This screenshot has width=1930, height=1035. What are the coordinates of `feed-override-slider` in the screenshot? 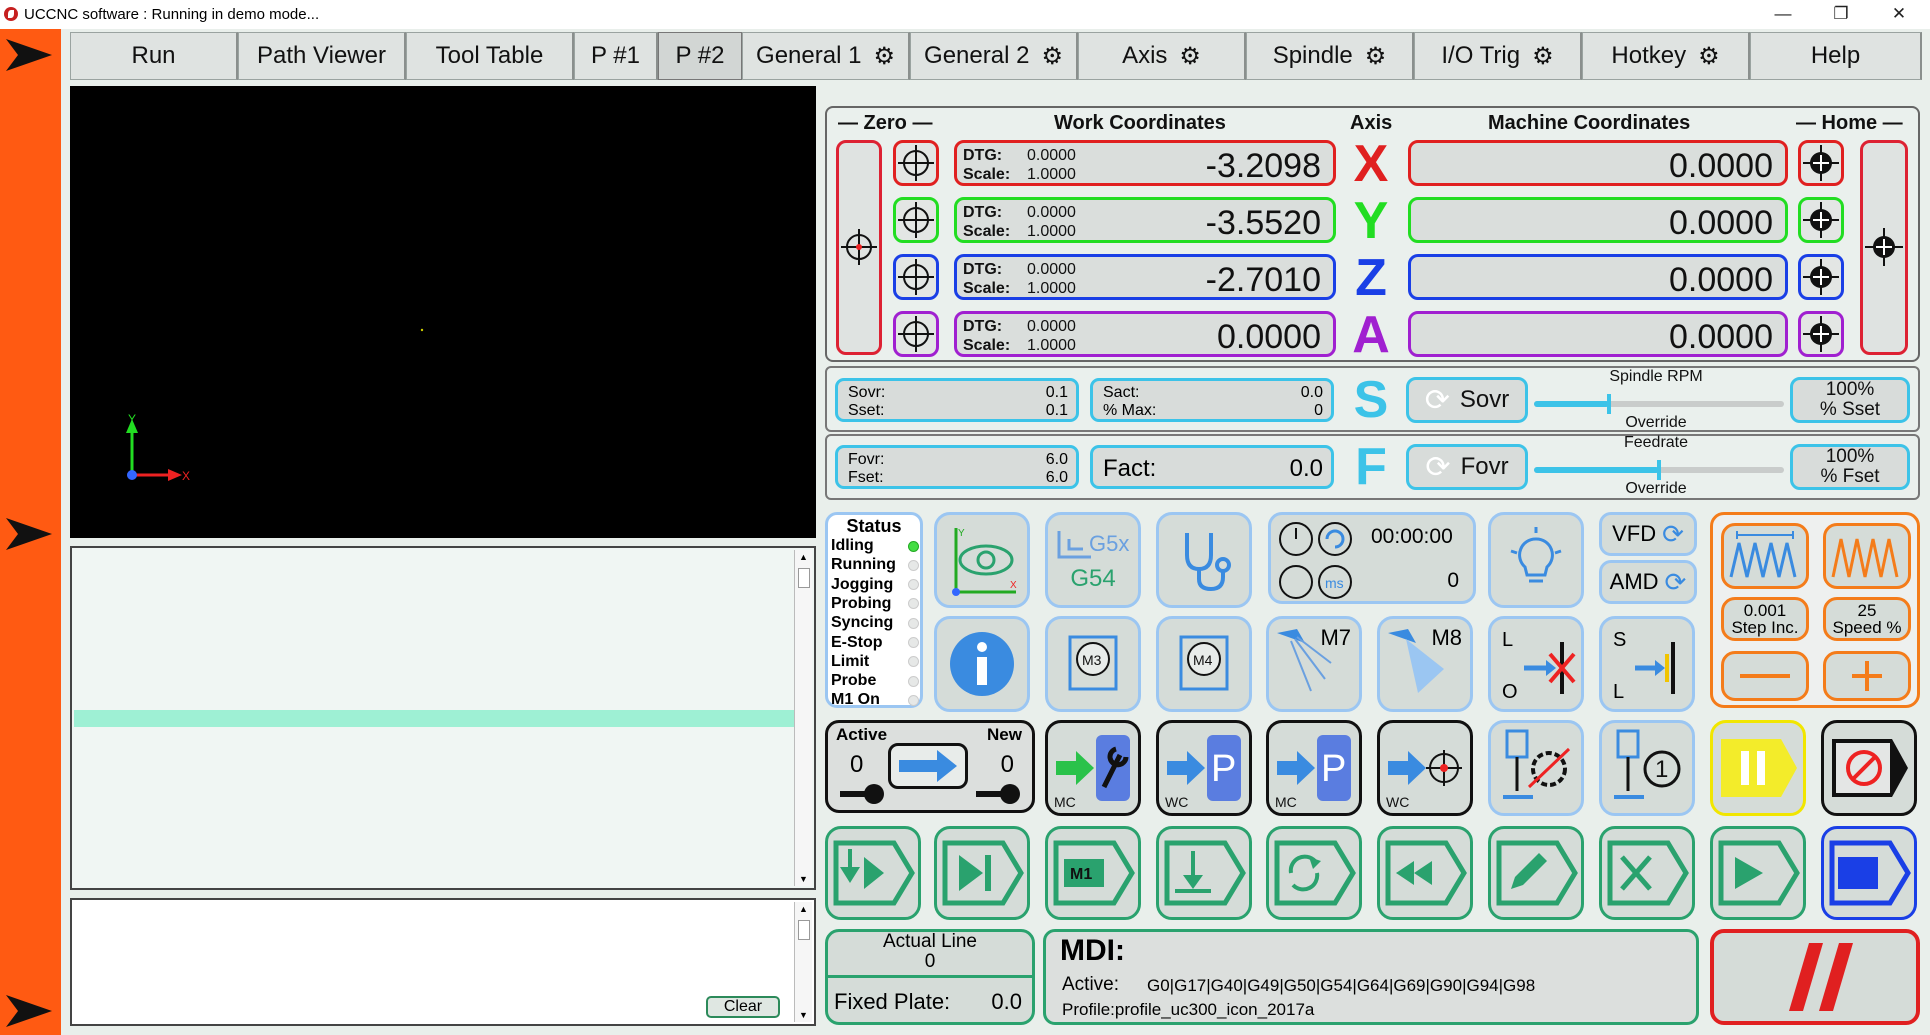 It's located at (1659, 470).